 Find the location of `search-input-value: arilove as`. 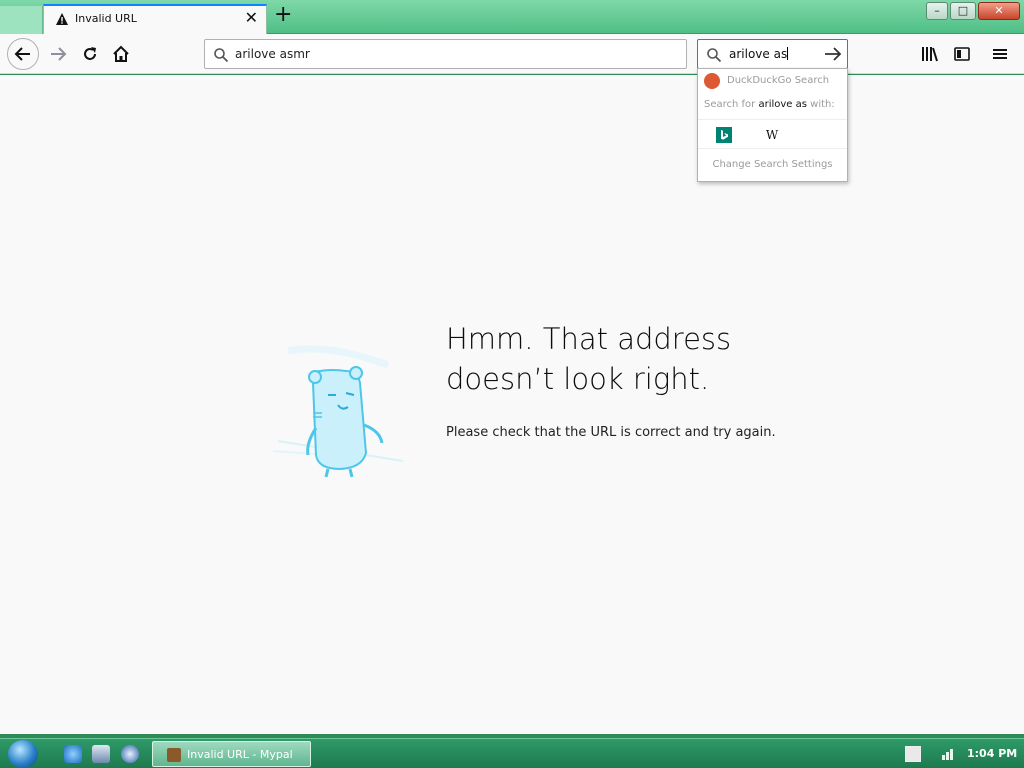

search-input-value: arilove as is located at coordinates (758, 54).